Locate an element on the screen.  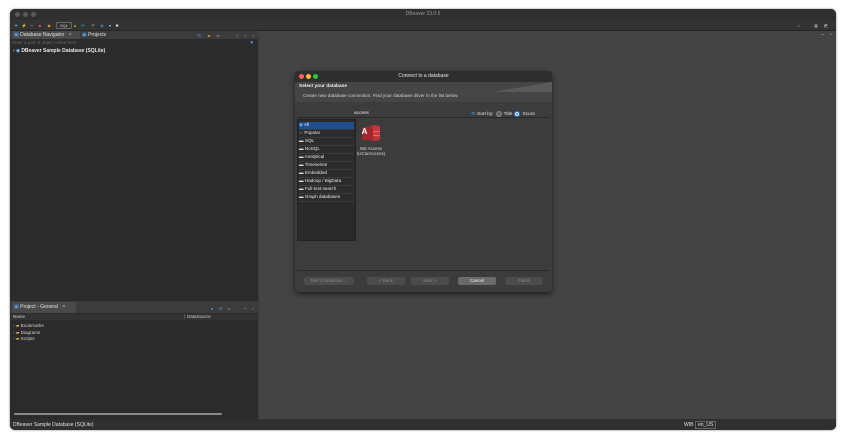
new-connection-icon: ✚ is located at coordinates (16, 25).